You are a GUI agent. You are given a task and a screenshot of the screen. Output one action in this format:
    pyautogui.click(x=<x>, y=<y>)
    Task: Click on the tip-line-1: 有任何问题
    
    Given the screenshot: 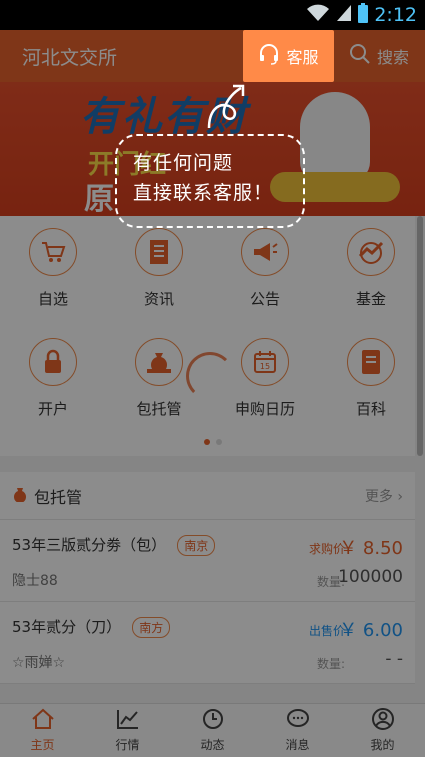 What is the action you would take?
    pyautogui.click(x=183, y=163)
    